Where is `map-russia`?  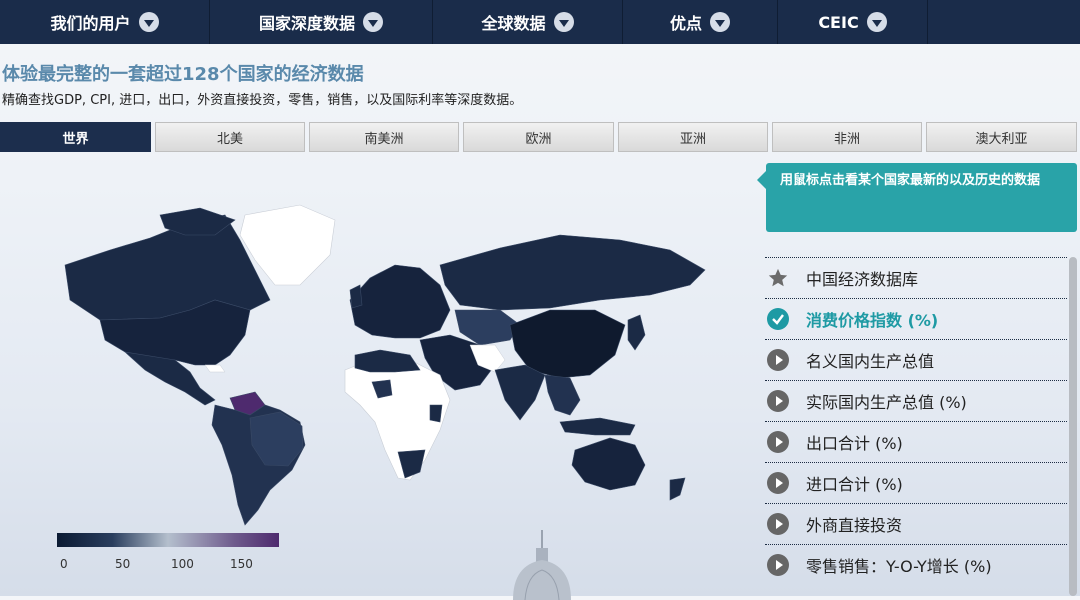 map-russia is located at coordinates (572, 272).